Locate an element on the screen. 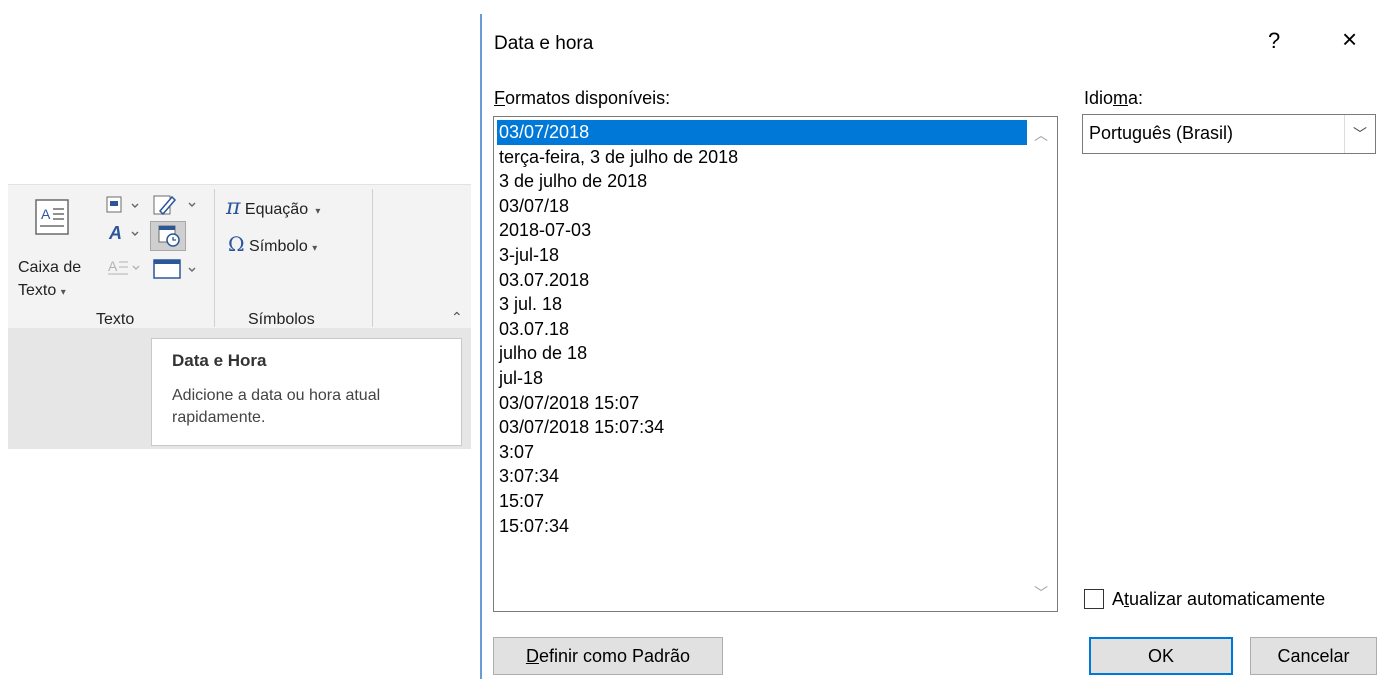  chevron-down-icon: ﹀ is located at coordinates (1359, 134).